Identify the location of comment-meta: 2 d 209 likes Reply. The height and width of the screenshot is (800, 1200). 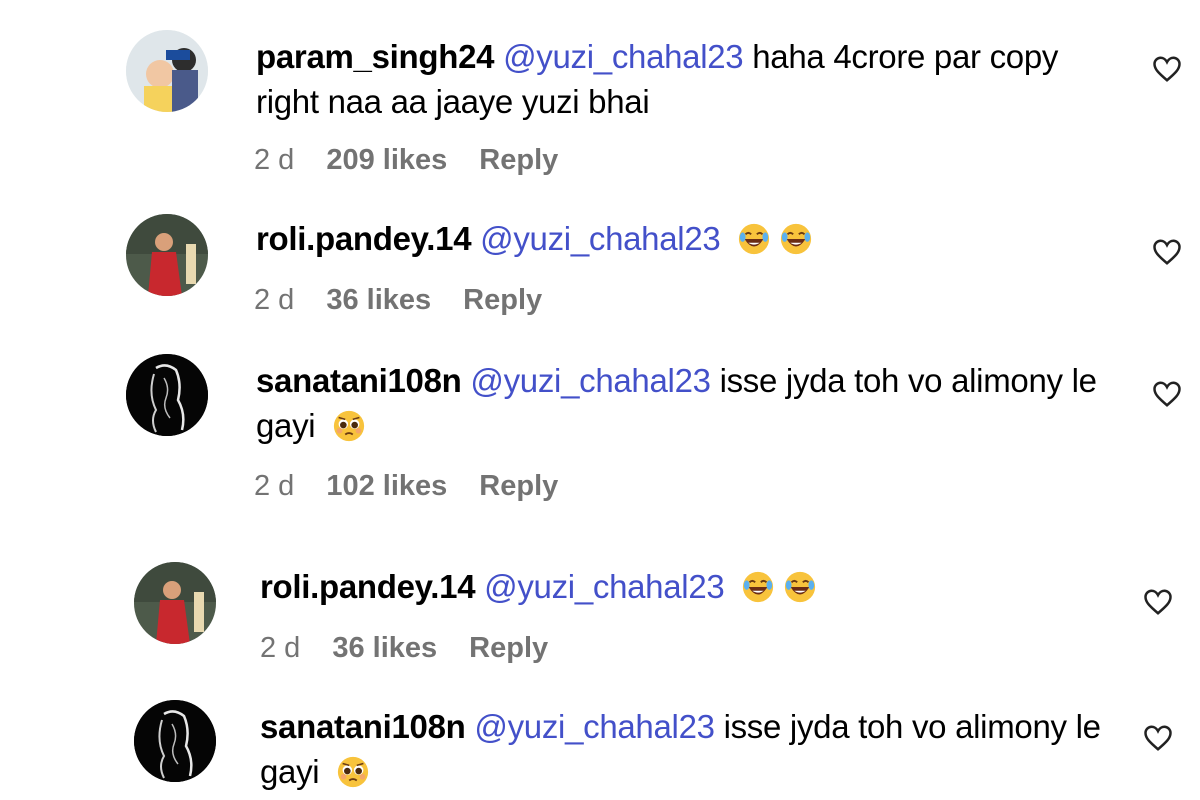
(406, 160).